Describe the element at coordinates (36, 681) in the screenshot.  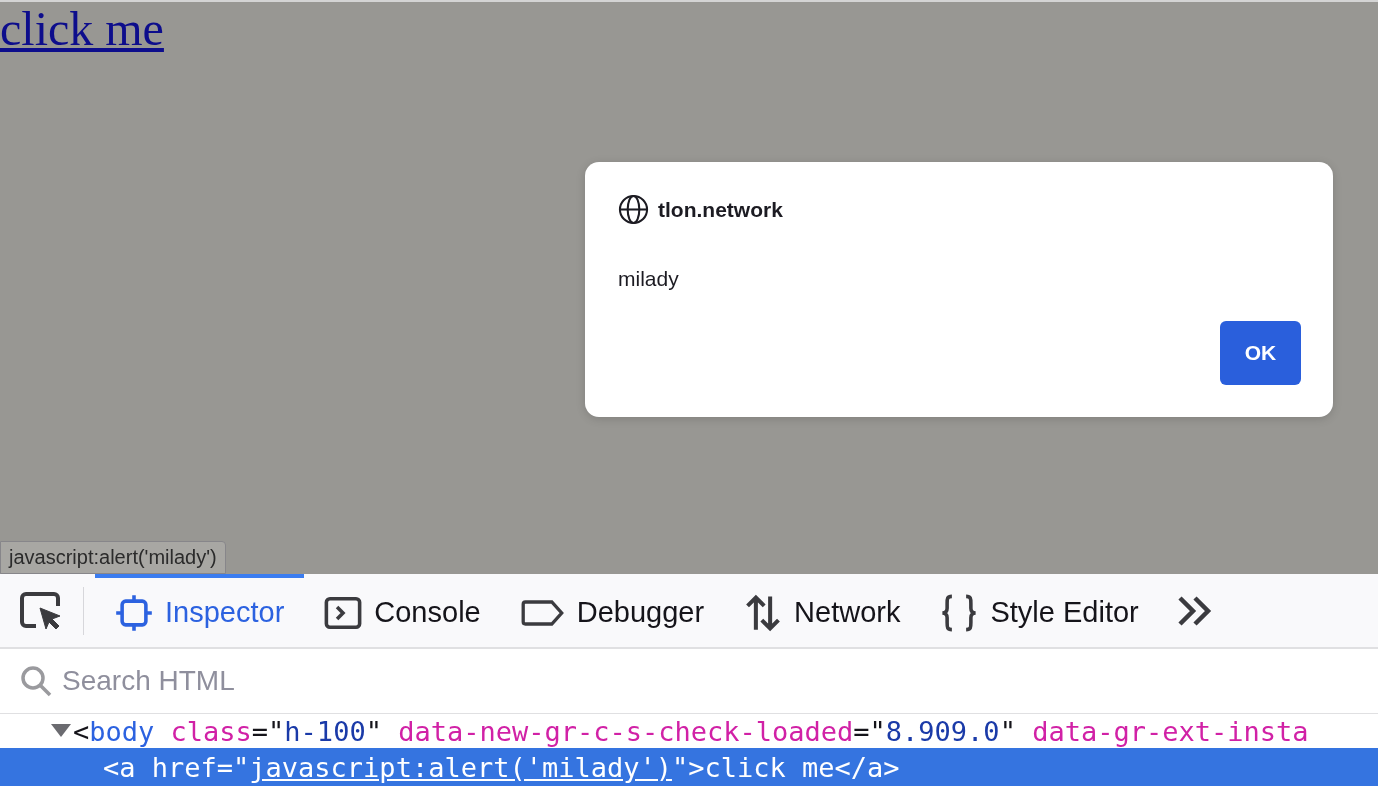
I see `search-icon` at that location.